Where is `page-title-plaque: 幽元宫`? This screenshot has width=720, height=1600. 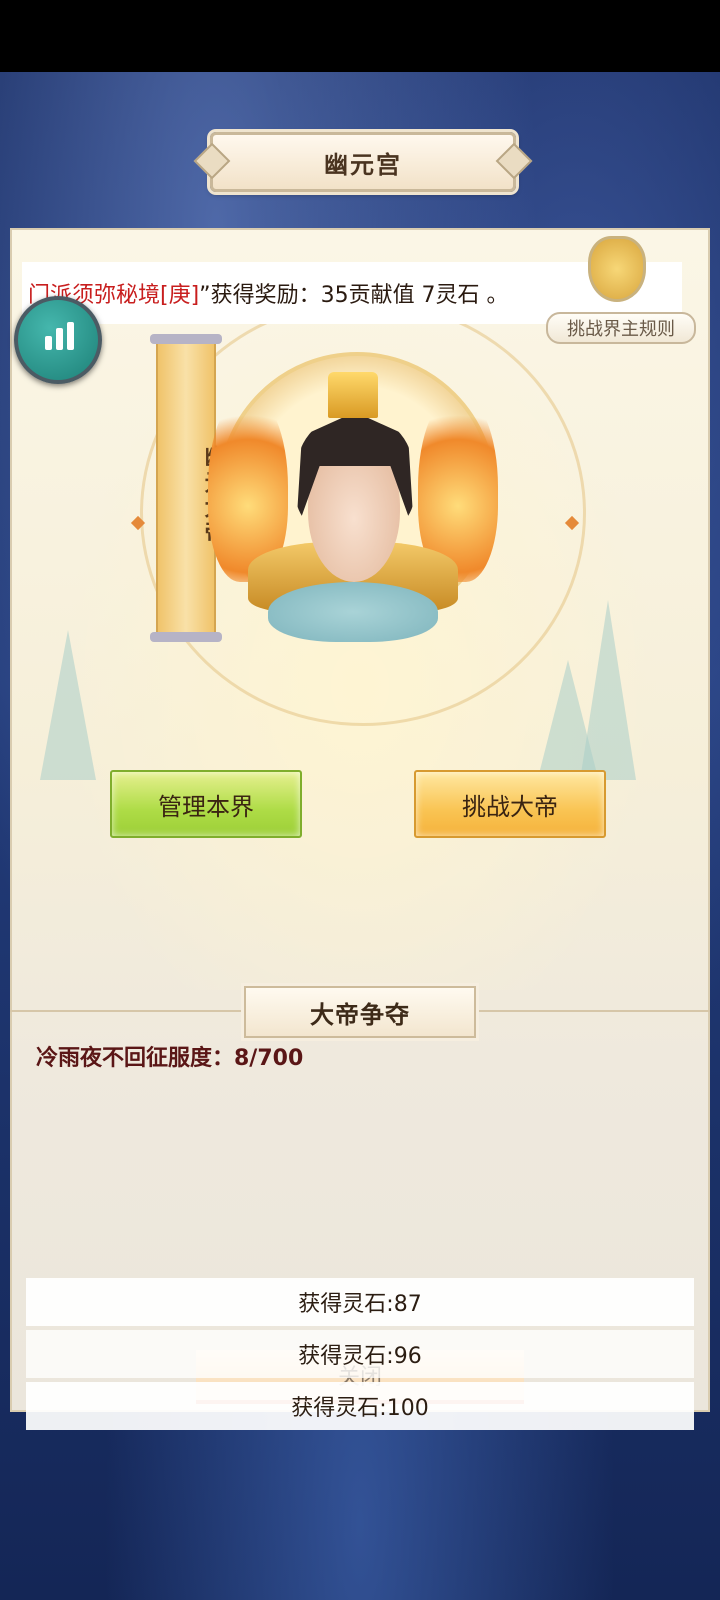 page-title-plaque: 幽元宫 is located at coordinates (363, 162).